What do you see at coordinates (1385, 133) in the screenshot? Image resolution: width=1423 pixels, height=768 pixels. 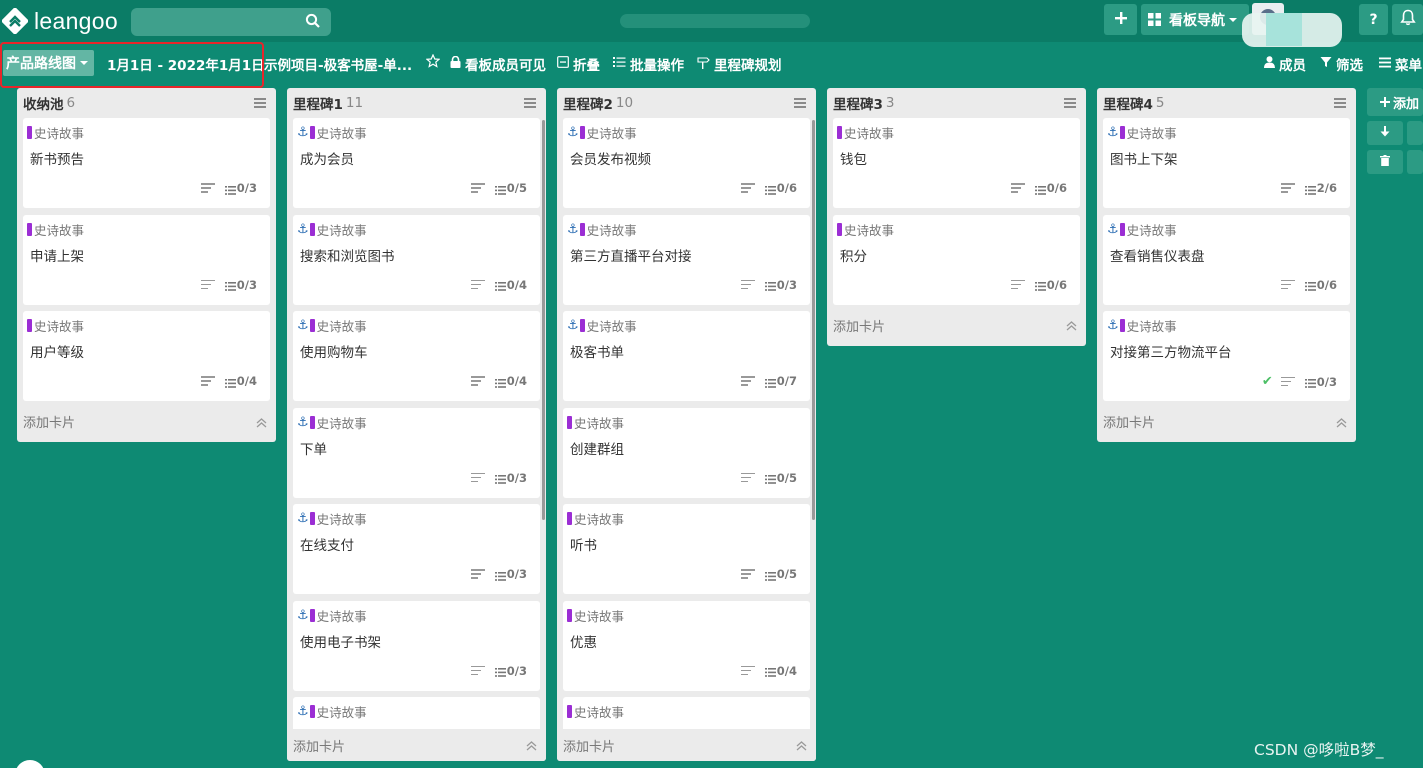 I see `move-down-button` at bounding box center [1385, 133].